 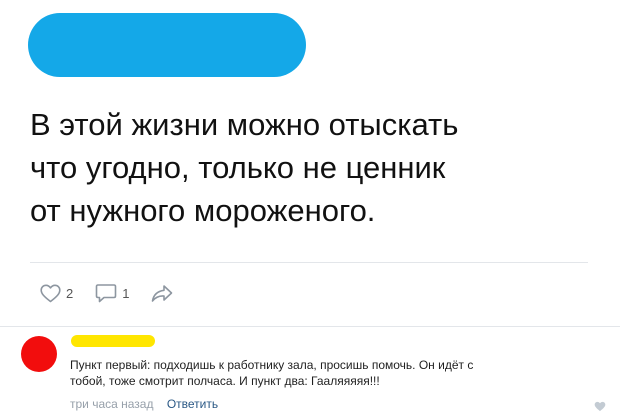 What do you see at coordinates (39, 354) in the screenshot?
I see `comment-avatar` at bounding box center [39, 354].